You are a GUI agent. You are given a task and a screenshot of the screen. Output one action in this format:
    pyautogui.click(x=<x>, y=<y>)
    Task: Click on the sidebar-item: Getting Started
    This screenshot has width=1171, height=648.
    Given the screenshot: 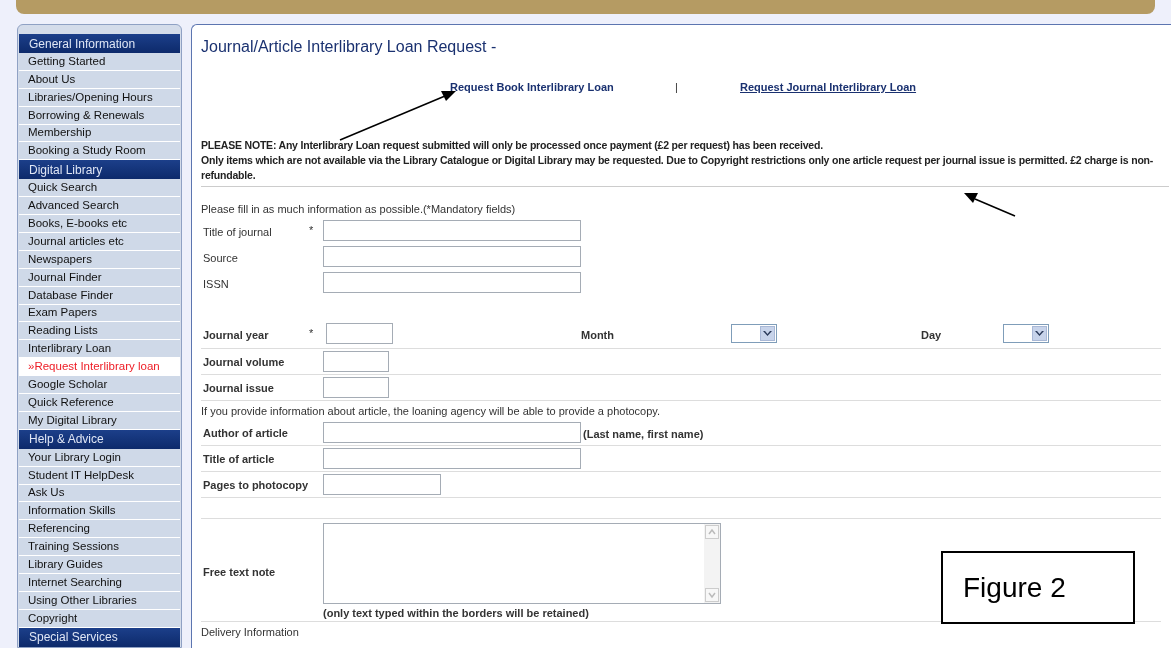 What is the action you would take?
    pyautogui.click(x=99, y=62)
    